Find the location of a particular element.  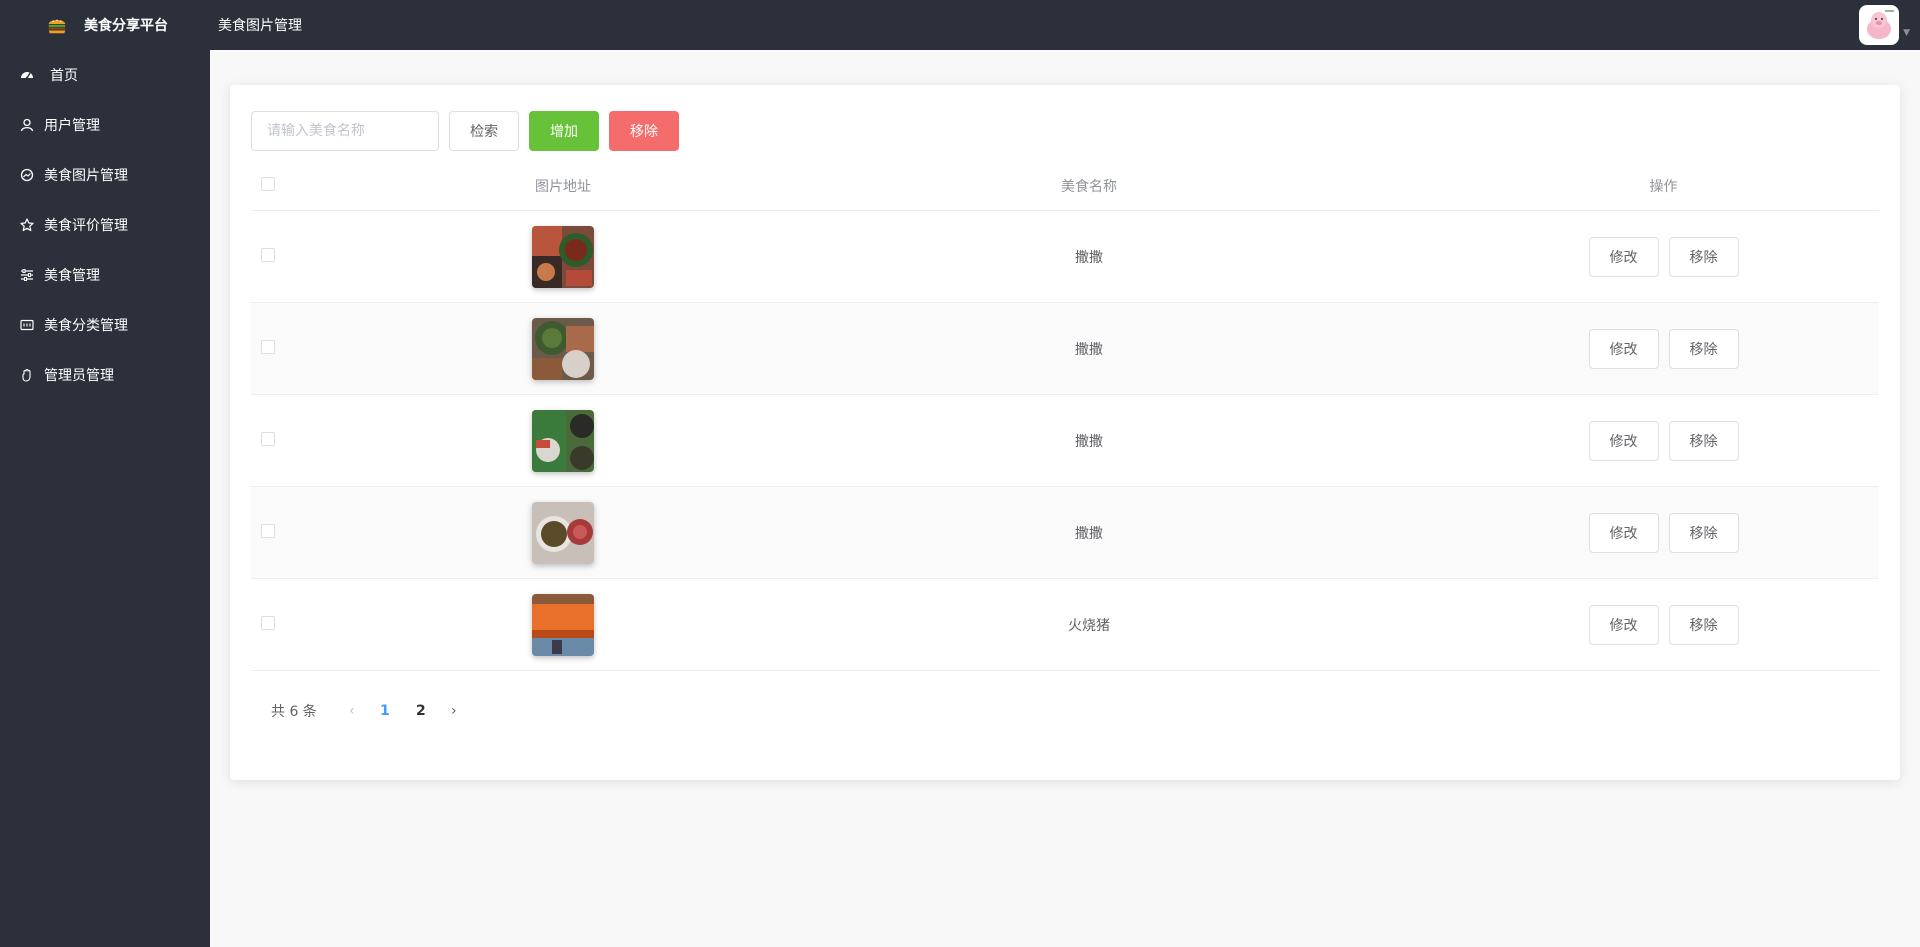

burger-icon is located at coordinates (57, 26).